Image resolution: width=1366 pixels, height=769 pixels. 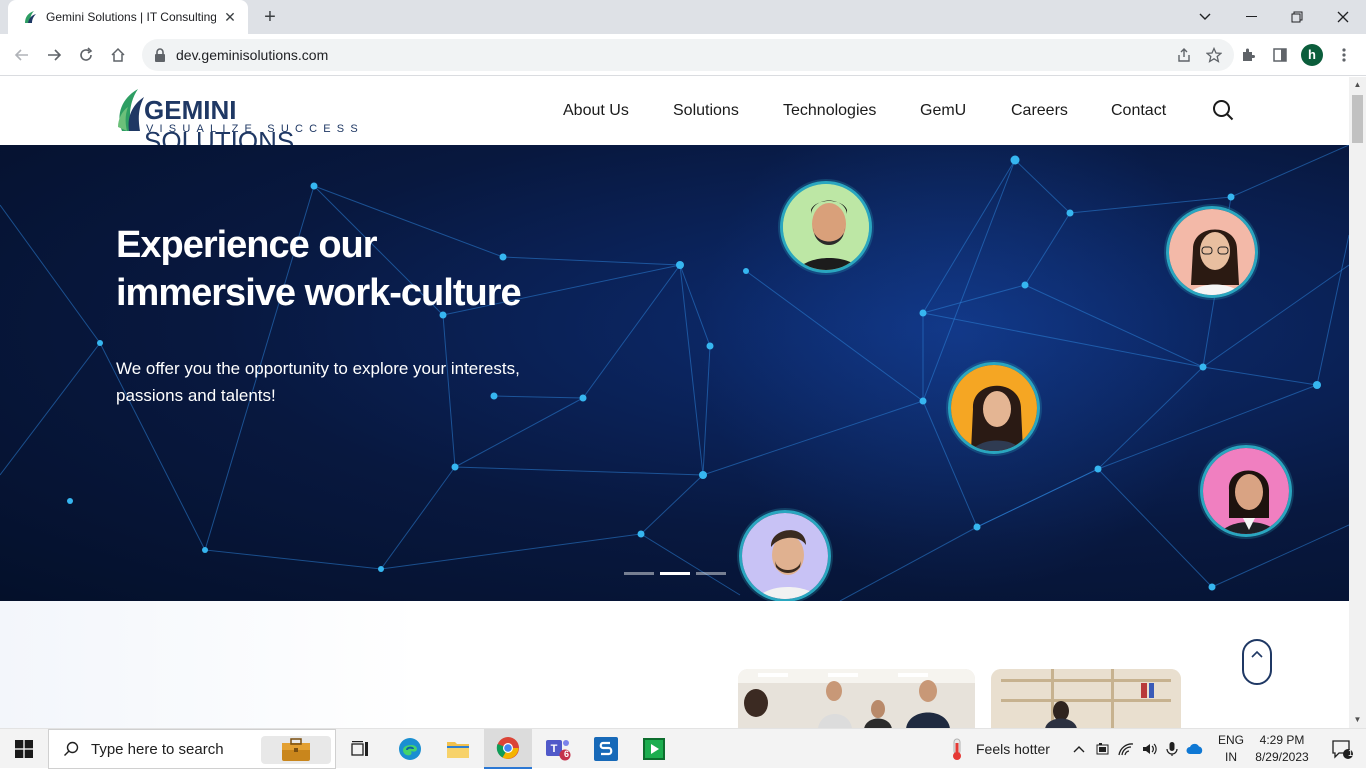 I want to click on clock-date: 8/29/2023, so click(x=1282, y=757).